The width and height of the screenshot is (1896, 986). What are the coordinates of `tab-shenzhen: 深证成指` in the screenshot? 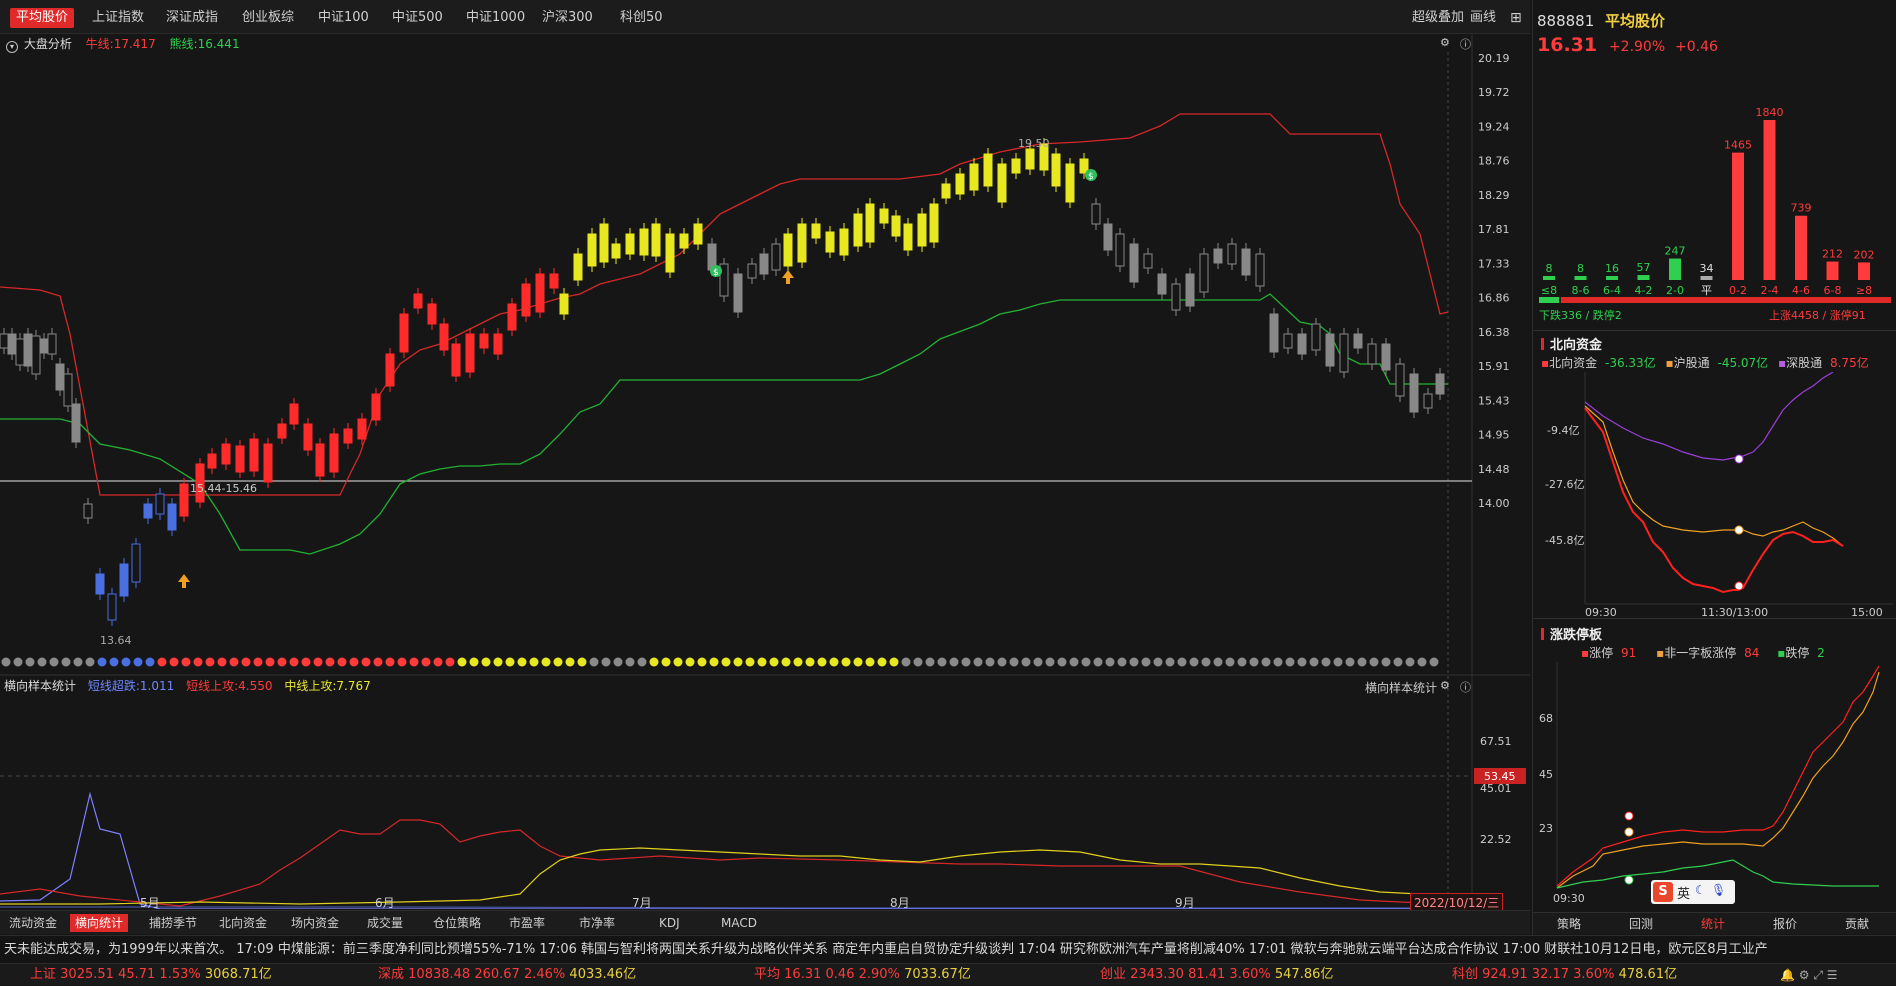 It's located at (192, 18).